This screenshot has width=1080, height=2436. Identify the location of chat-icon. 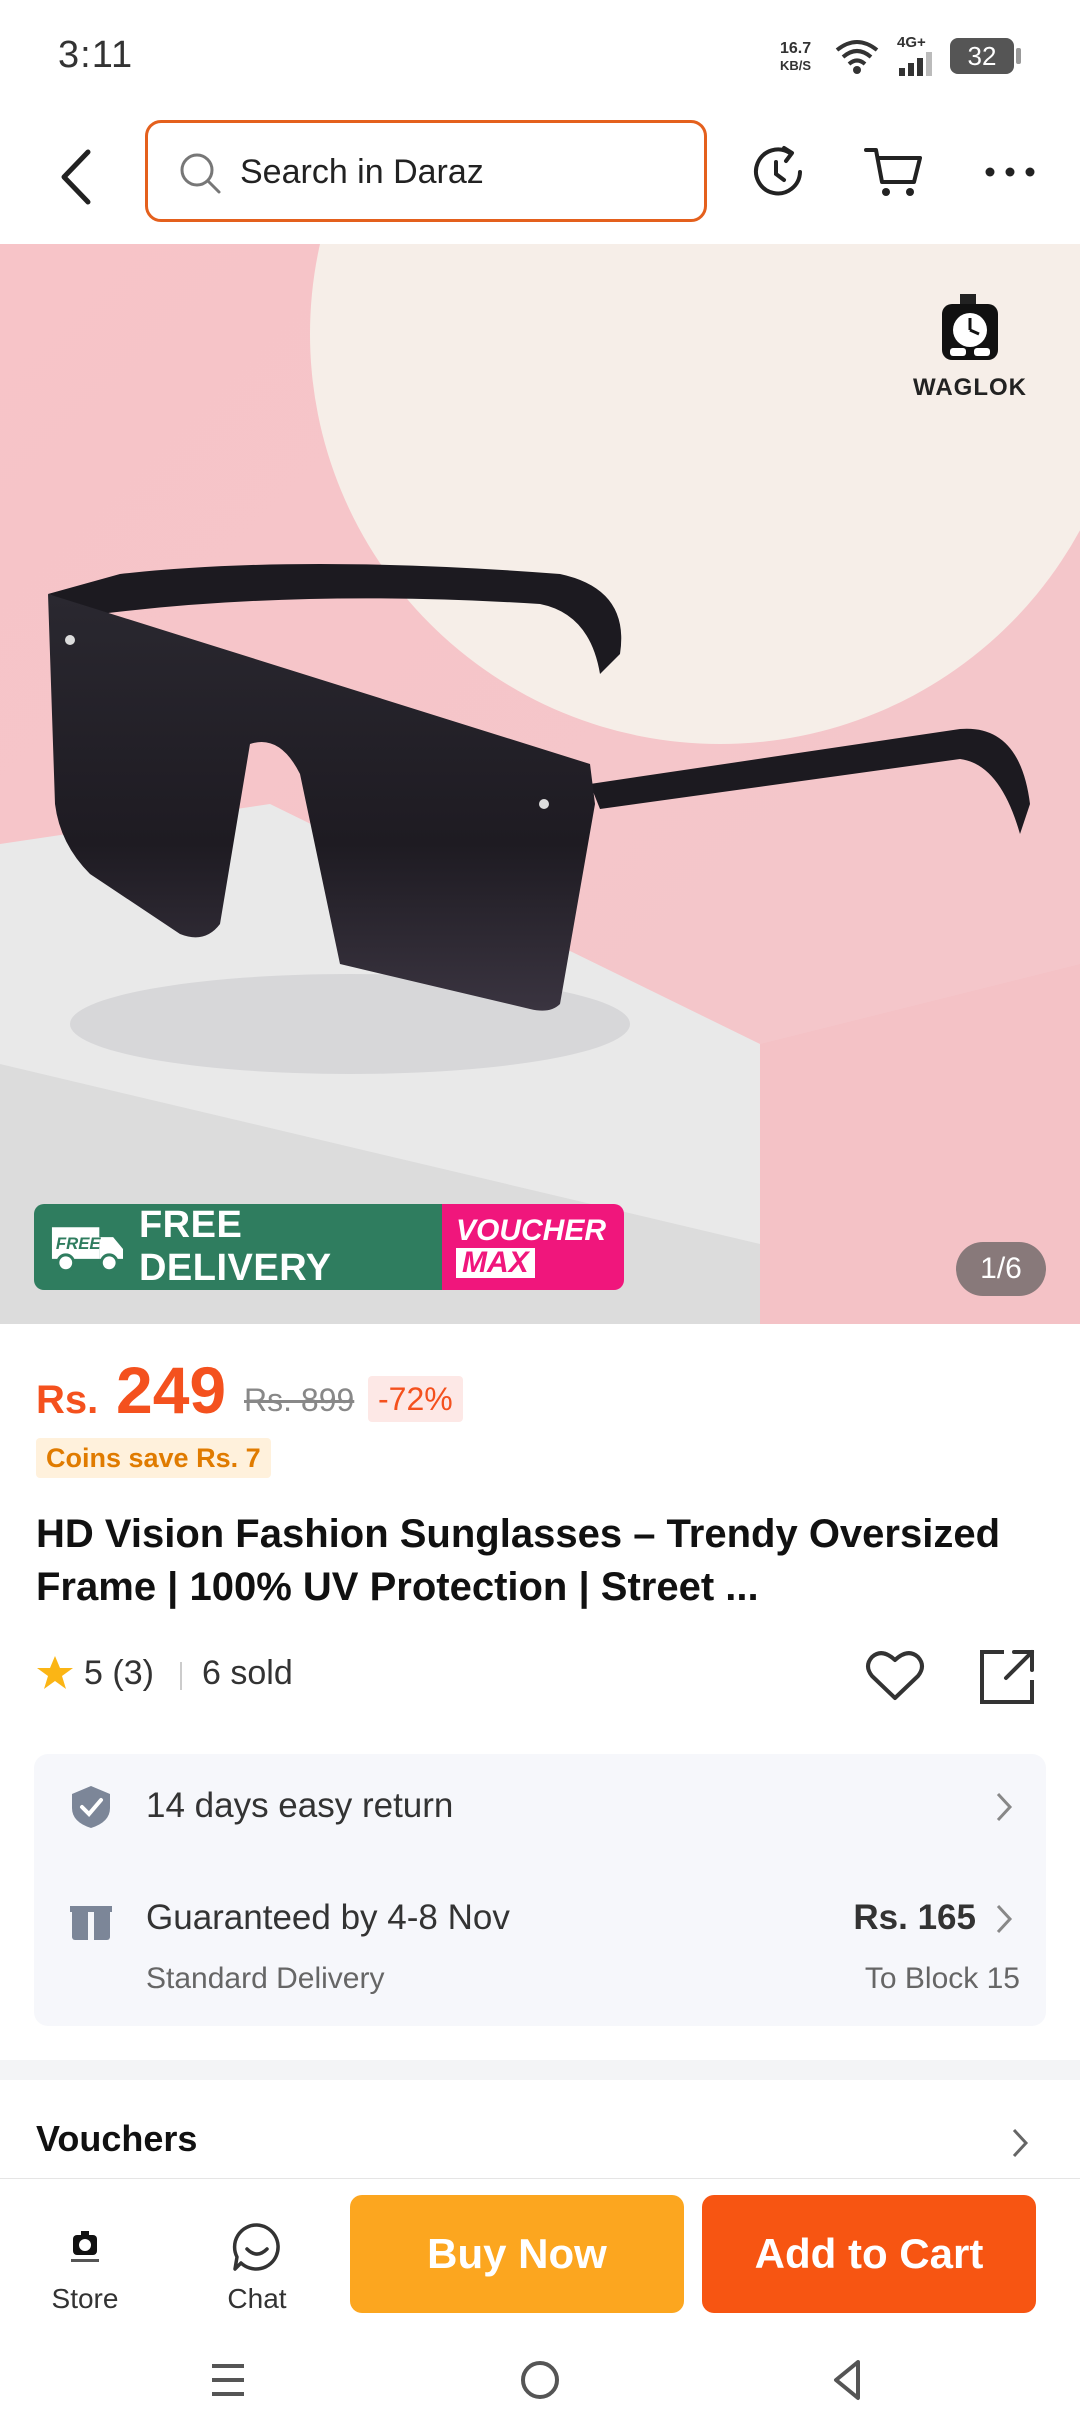
(256, 2247).